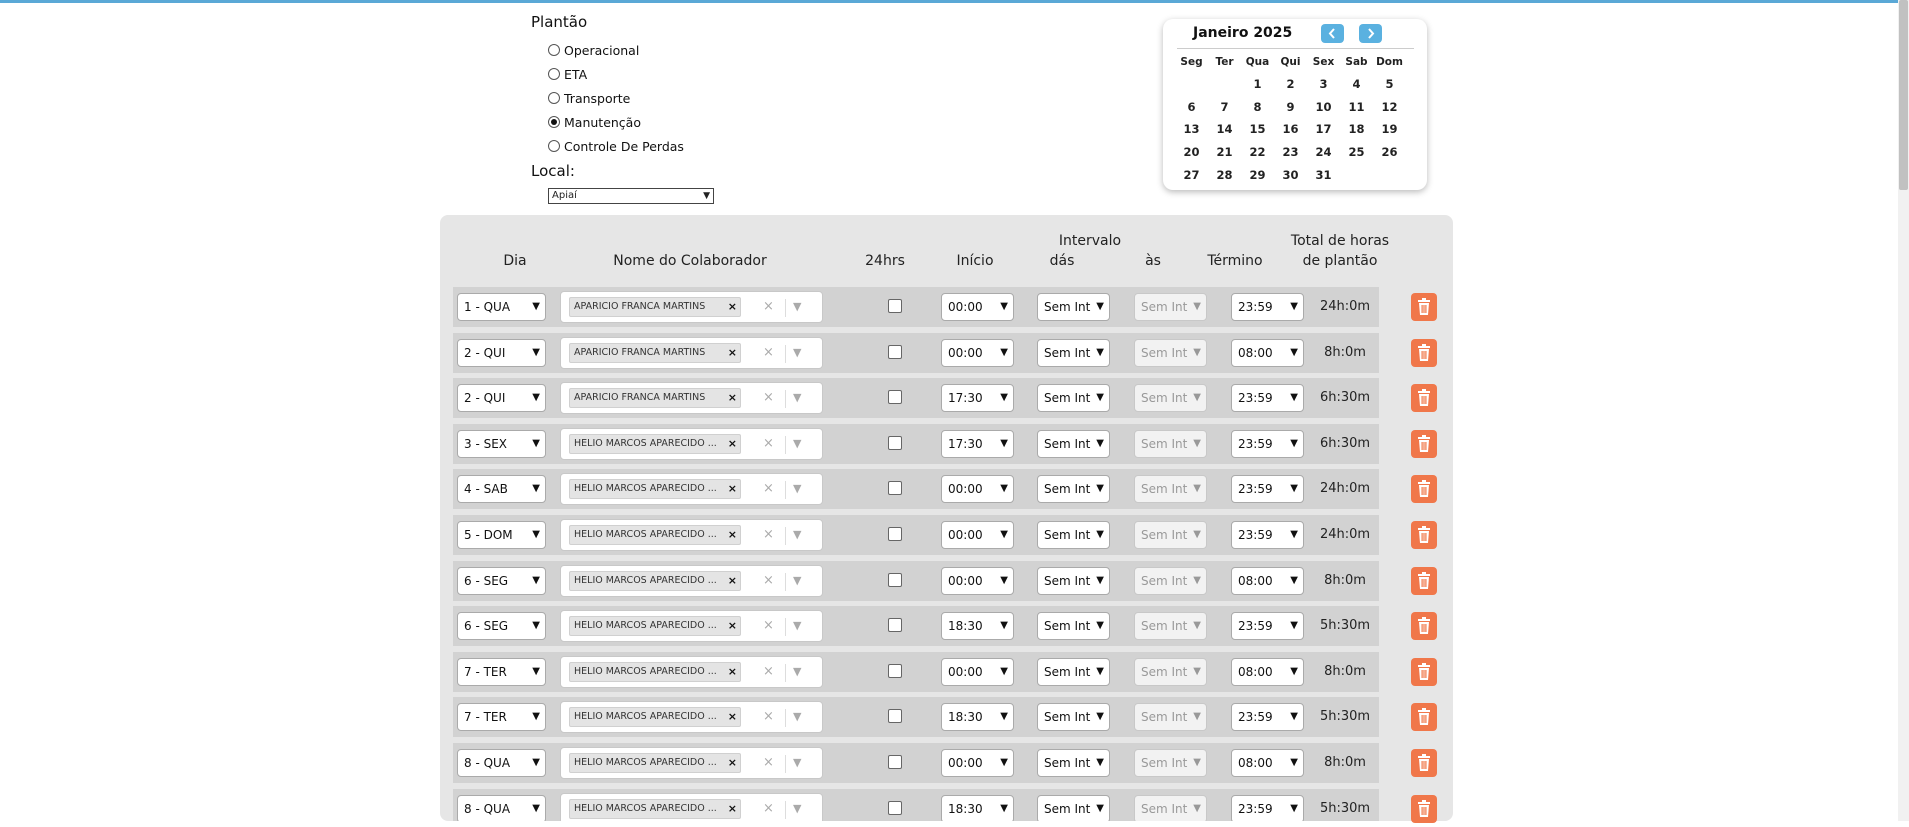 The width and height of the screenshot is (1909, 827). Describe the element at coordinates (1267, 763) in the screenshot. I see `termino-select: 08:00 ▼` at that location.